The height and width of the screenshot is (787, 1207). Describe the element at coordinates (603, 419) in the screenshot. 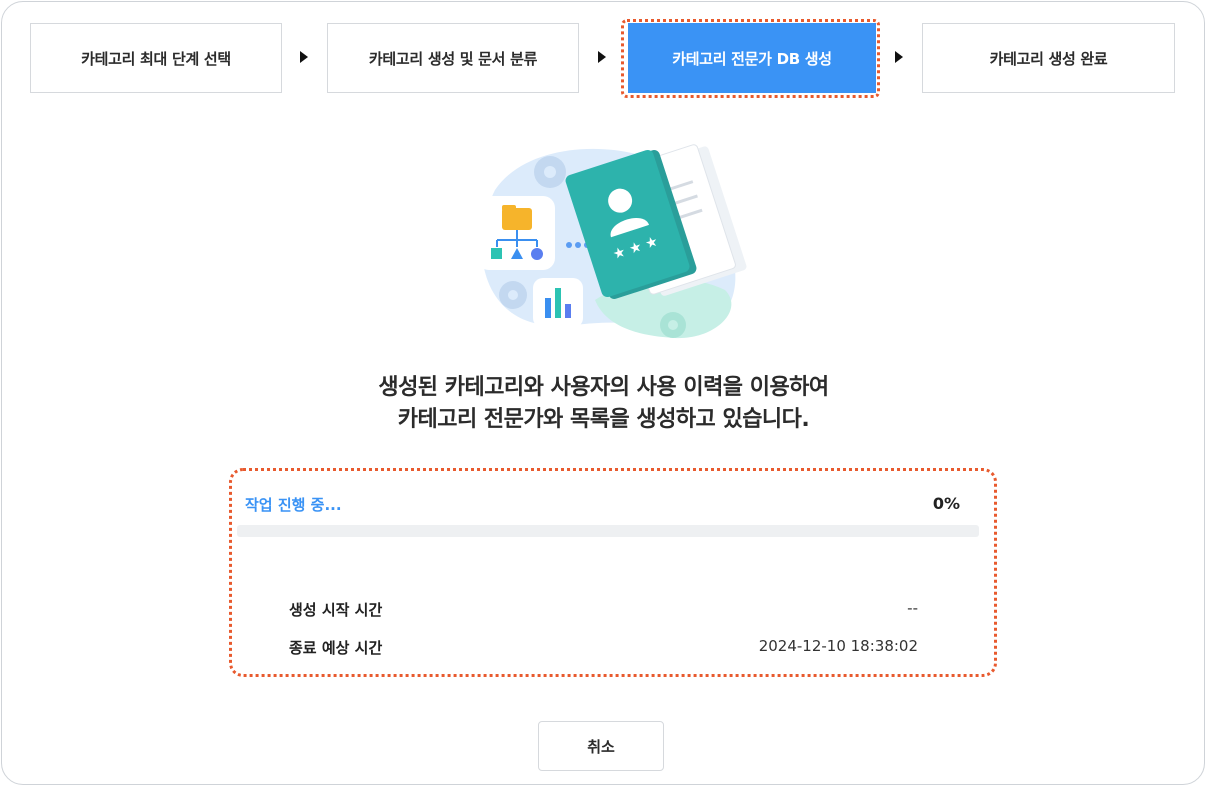

I see `message-line-2: 카테고리 전문가와 목록을 생성하고 있습니다.` at that location.